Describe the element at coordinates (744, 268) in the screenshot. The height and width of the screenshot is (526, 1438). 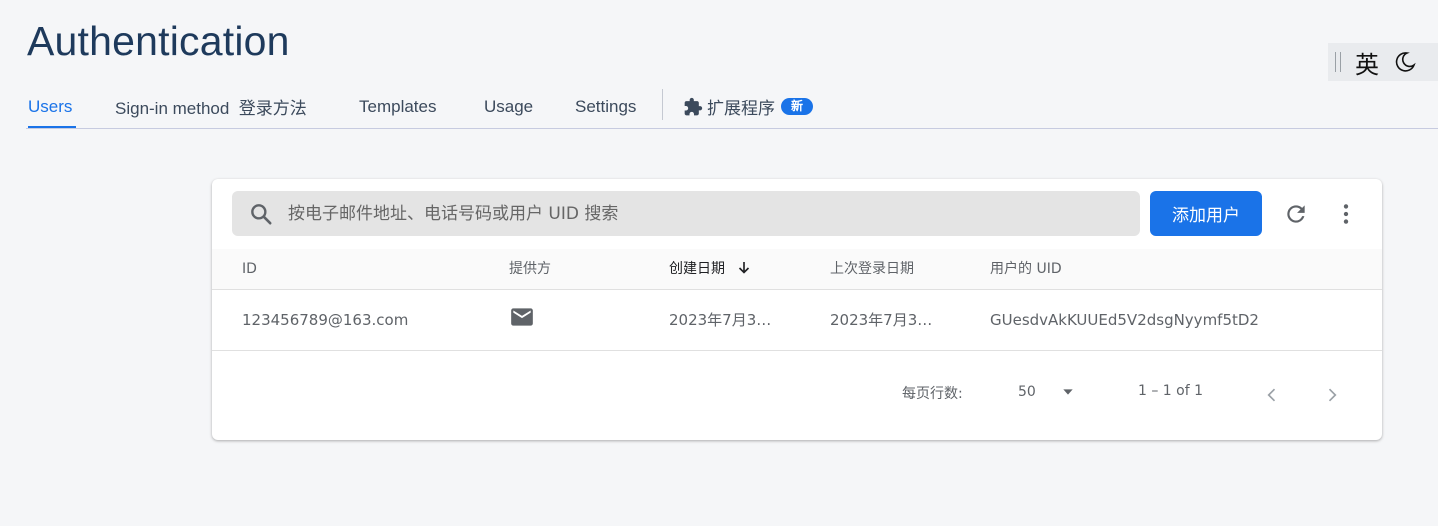
I see `arrow-down-icon` at that location.